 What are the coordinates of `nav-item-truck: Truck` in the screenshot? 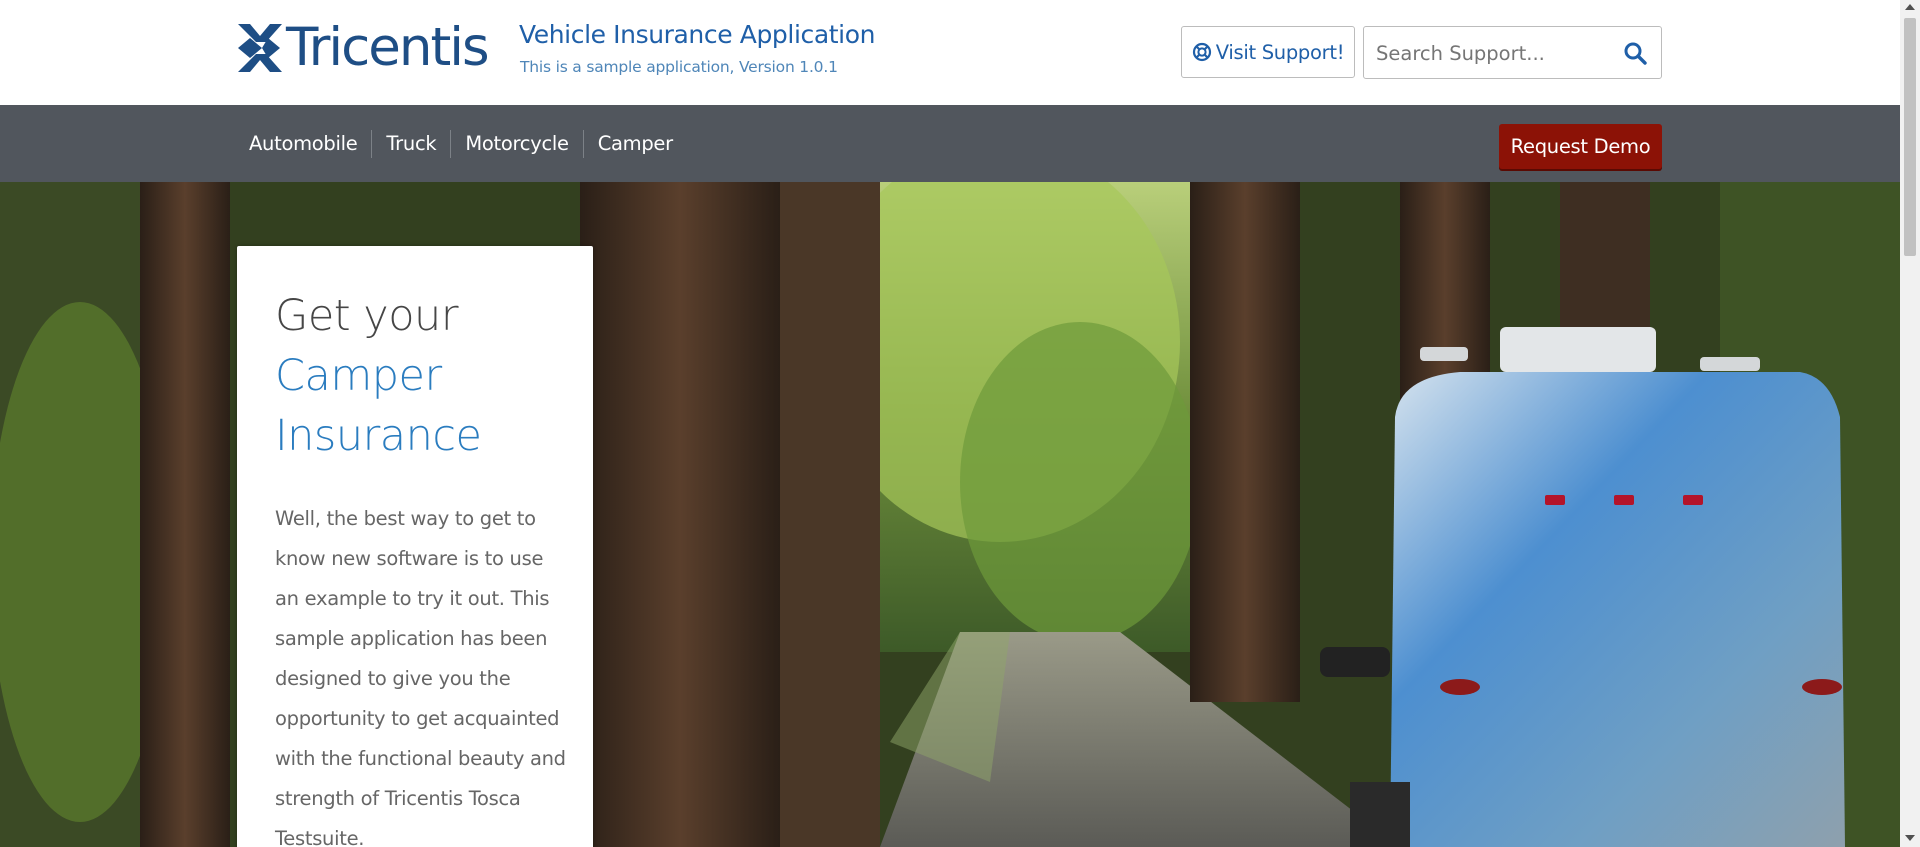 It's located at (412, 143).